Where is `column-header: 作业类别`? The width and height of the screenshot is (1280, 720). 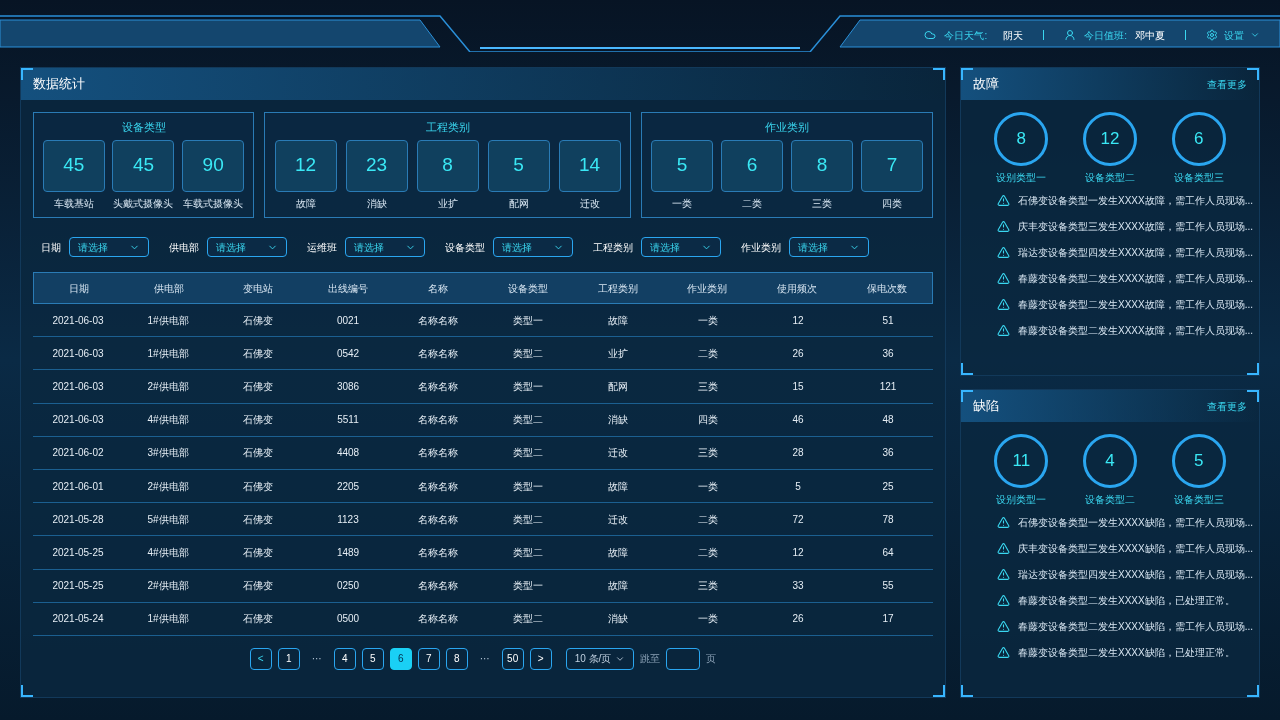 column-header: 作业类别 is located at coordinates (707, 288).